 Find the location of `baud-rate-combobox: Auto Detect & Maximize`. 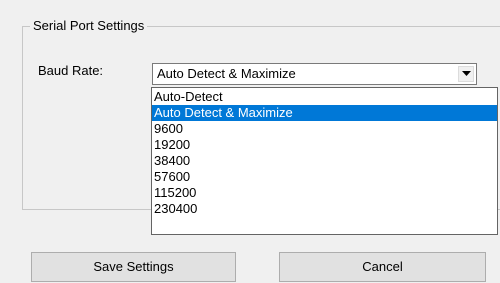

baud-rate-combobox: Auto Detect & Maximize is located at coordinates (314, 74).